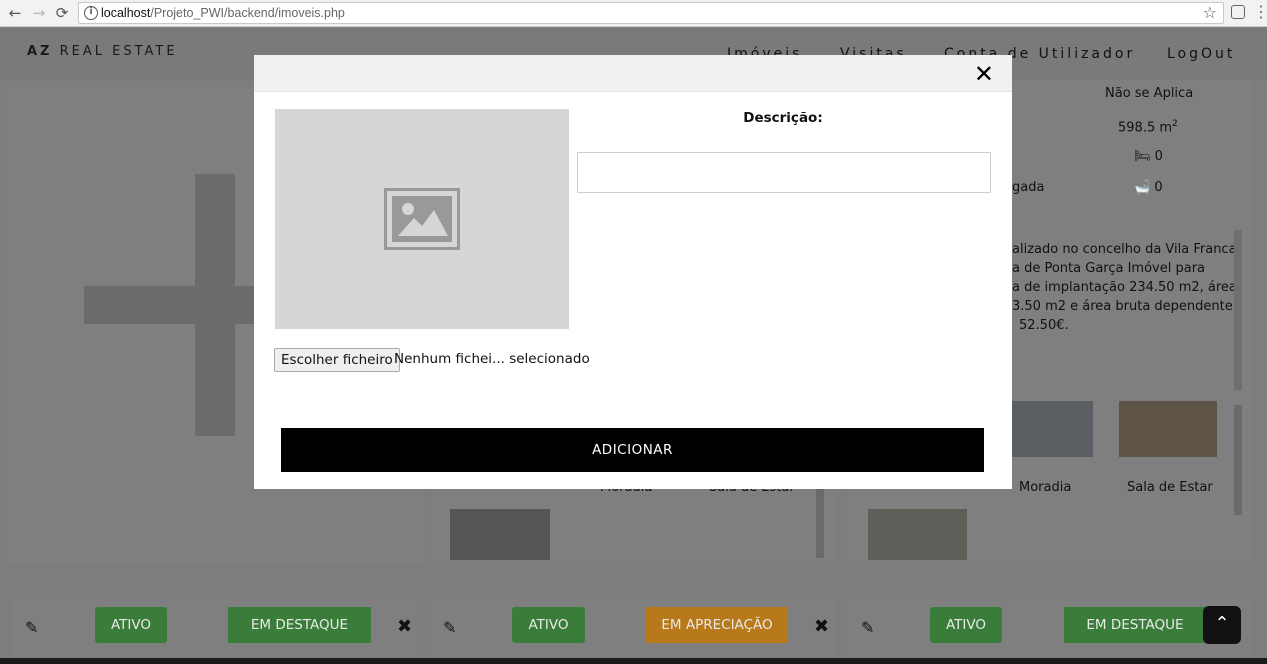  What do you see at coordinates (1158, 187) in the screenshot?
I see `bath-value: 0` at bounding box center [1158, 187].